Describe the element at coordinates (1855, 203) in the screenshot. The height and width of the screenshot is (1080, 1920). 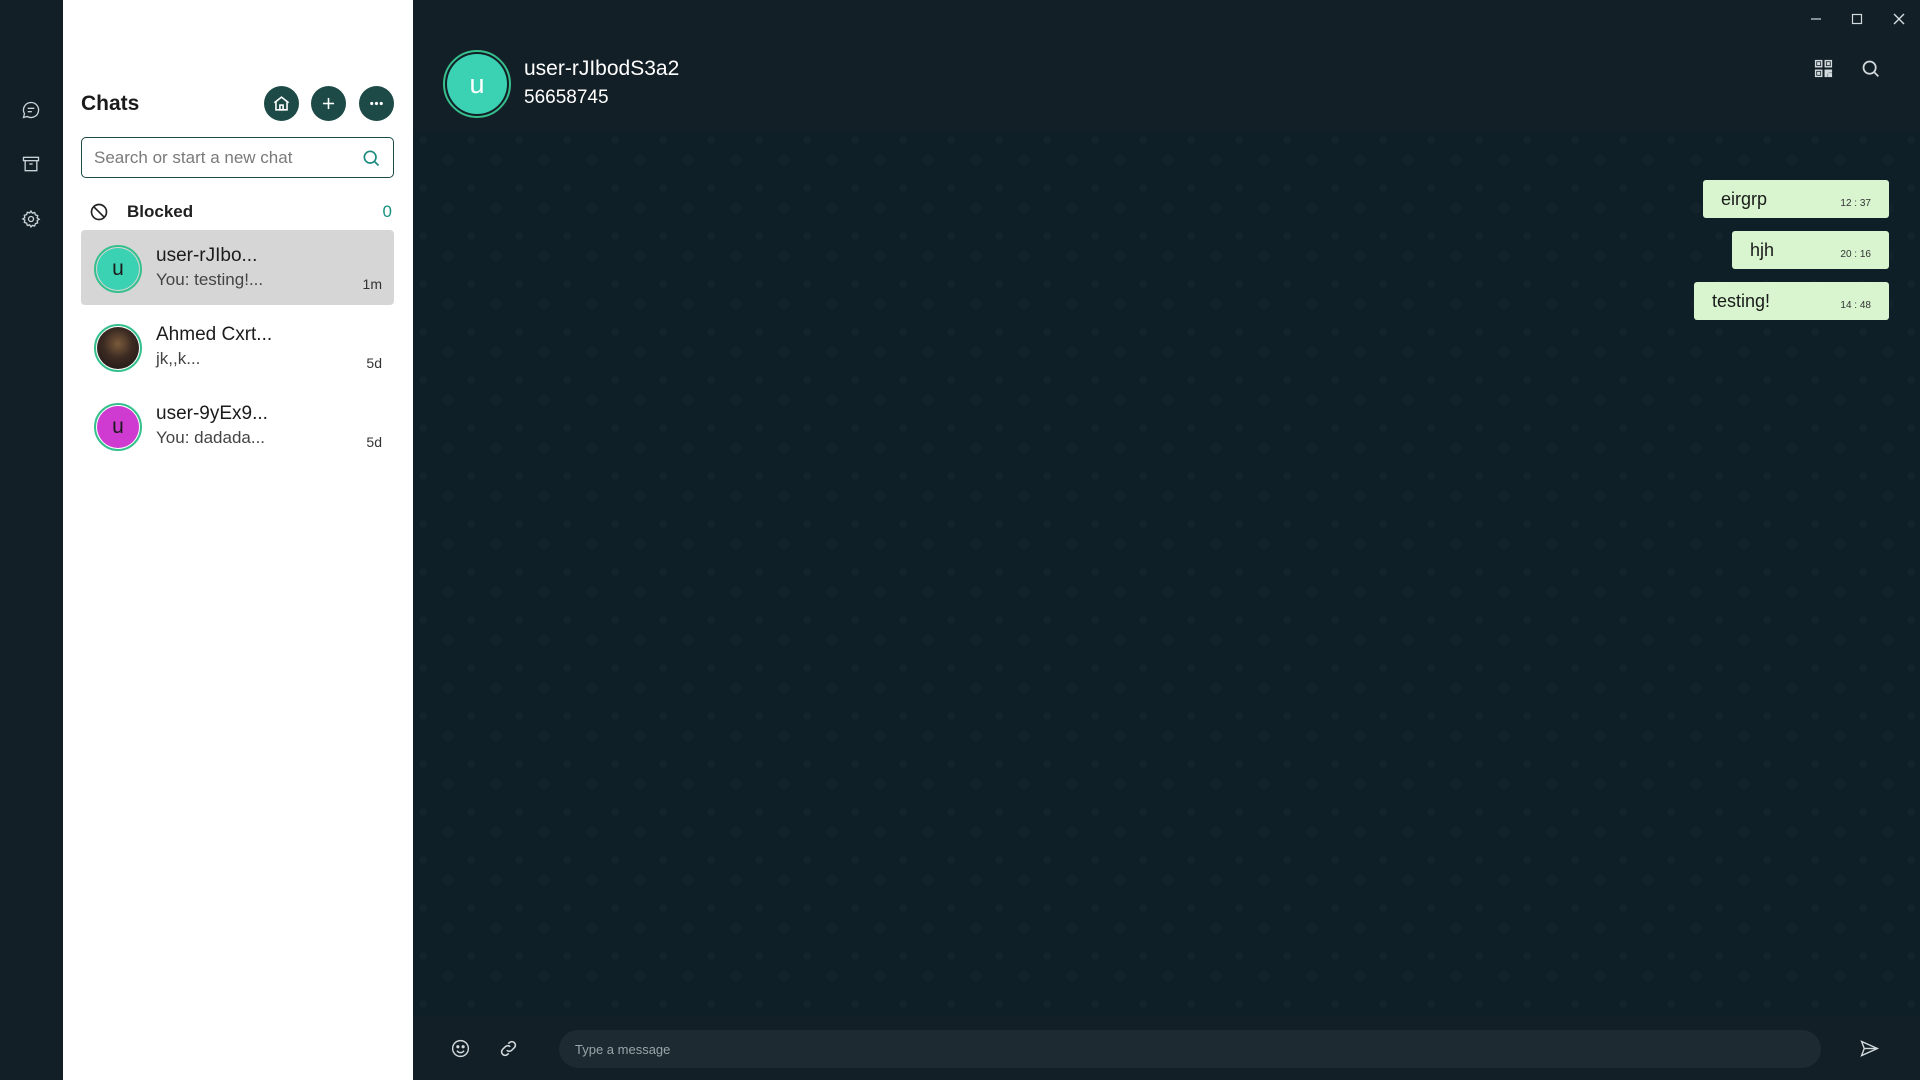
I see `message-time: 12 : 37` at that location.